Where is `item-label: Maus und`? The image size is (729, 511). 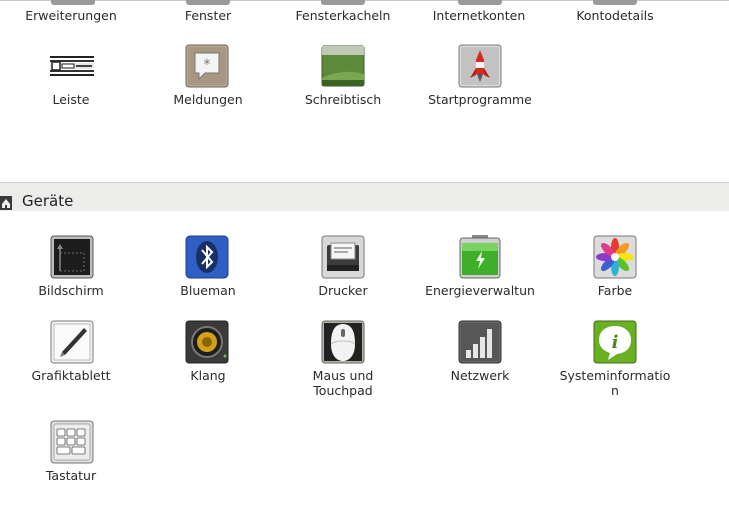 item-label: Maus und is located at coordinates (343, 375).